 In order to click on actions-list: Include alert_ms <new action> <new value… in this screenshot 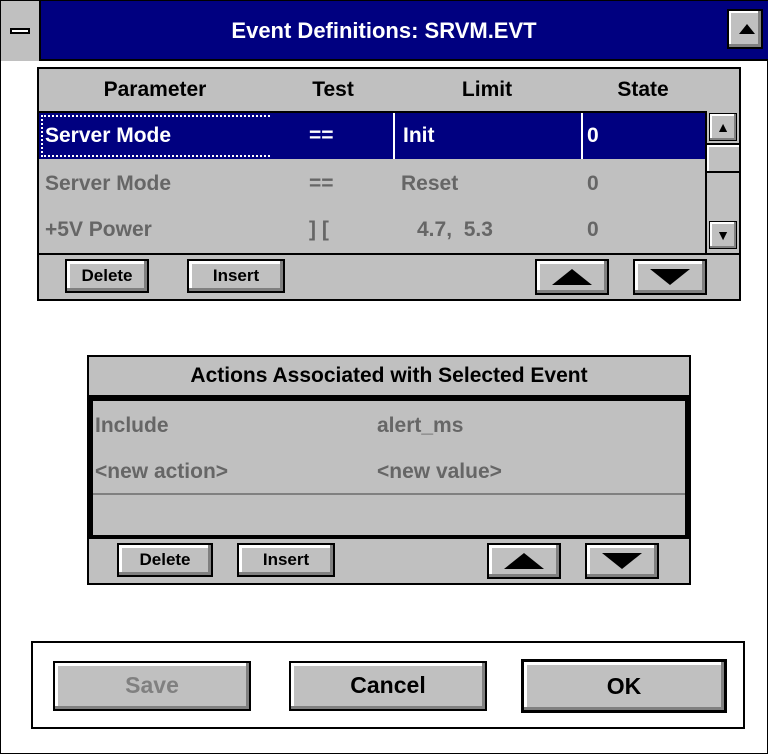, I will do `click(389, 468)`.